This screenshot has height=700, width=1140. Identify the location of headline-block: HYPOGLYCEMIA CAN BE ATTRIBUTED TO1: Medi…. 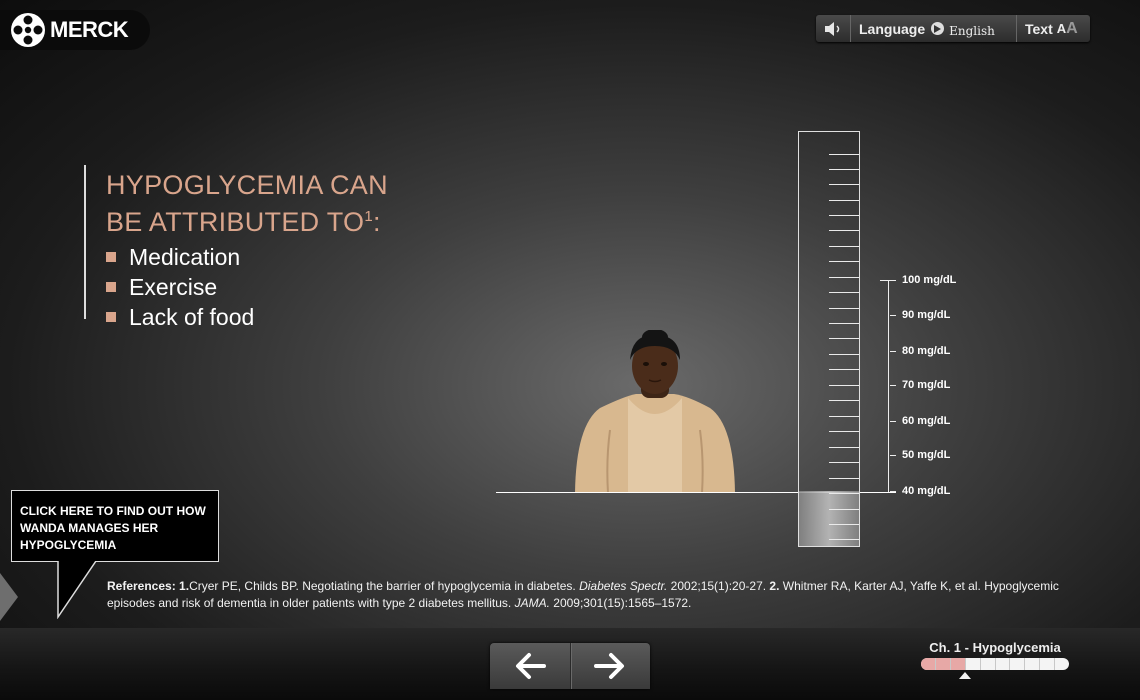
(247, 250).